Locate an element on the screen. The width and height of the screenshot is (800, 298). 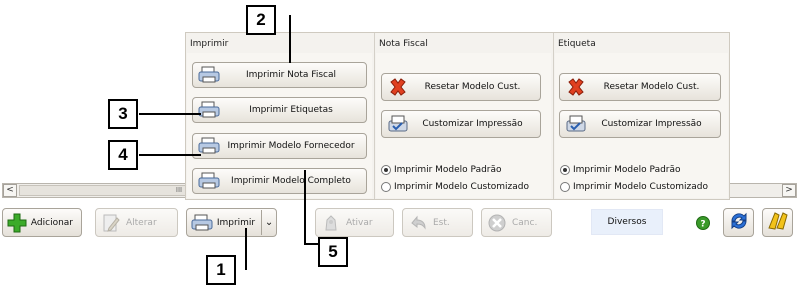
nota-fiscal-section-title: Nota Fiscal is located at coordinates (403, 44).